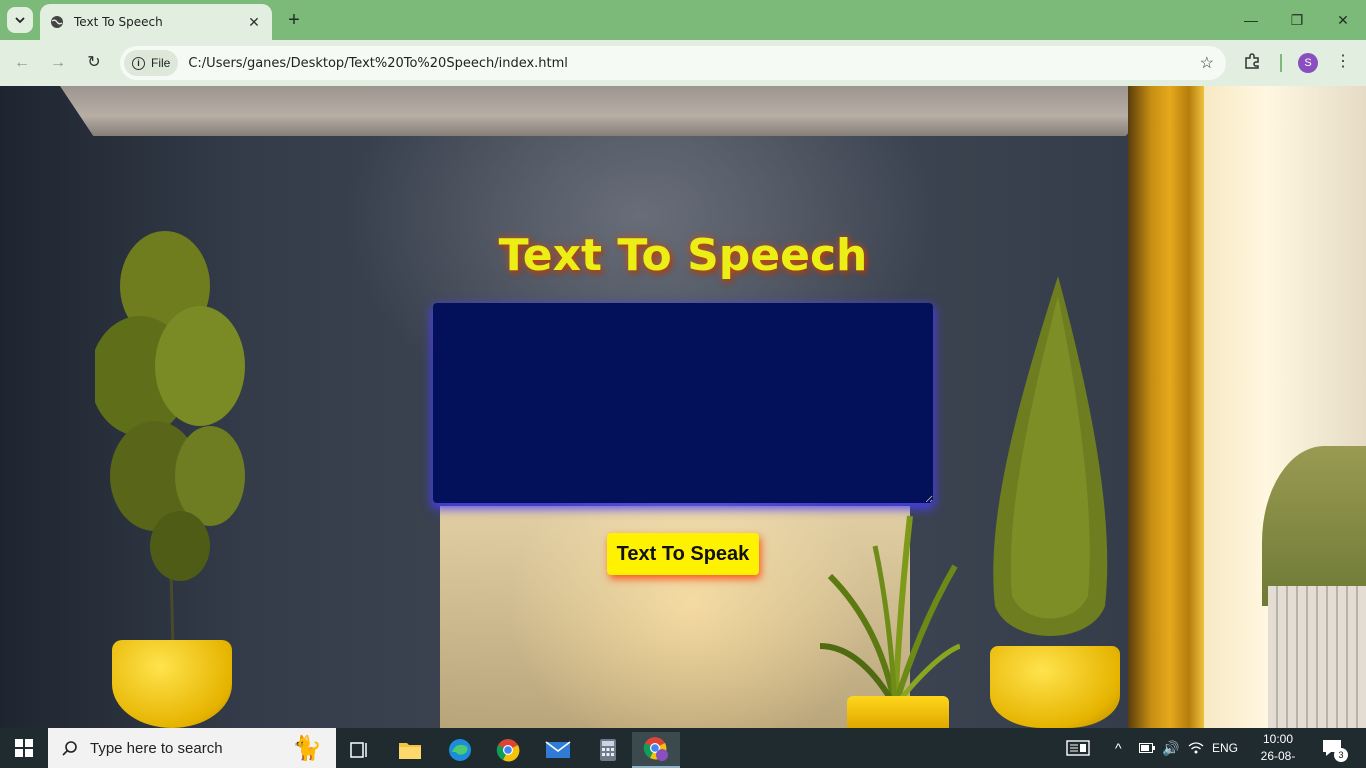 Image resolution: width=1366 pixels, height=782 pixels. What do you see at coordinates (683, 403) in the screenshot?
I see `speech-text-input` at bounding box center [683, 403].